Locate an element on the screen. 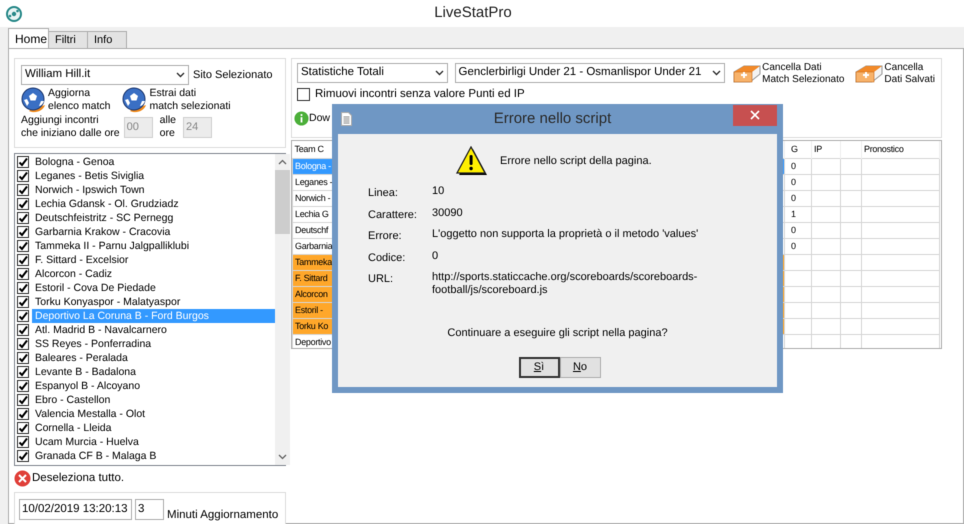  field-value: http://sports.staticcache.org/scoreboards/scoreboards-football/js/scoreboard.js is located at coordinates (565, 284).